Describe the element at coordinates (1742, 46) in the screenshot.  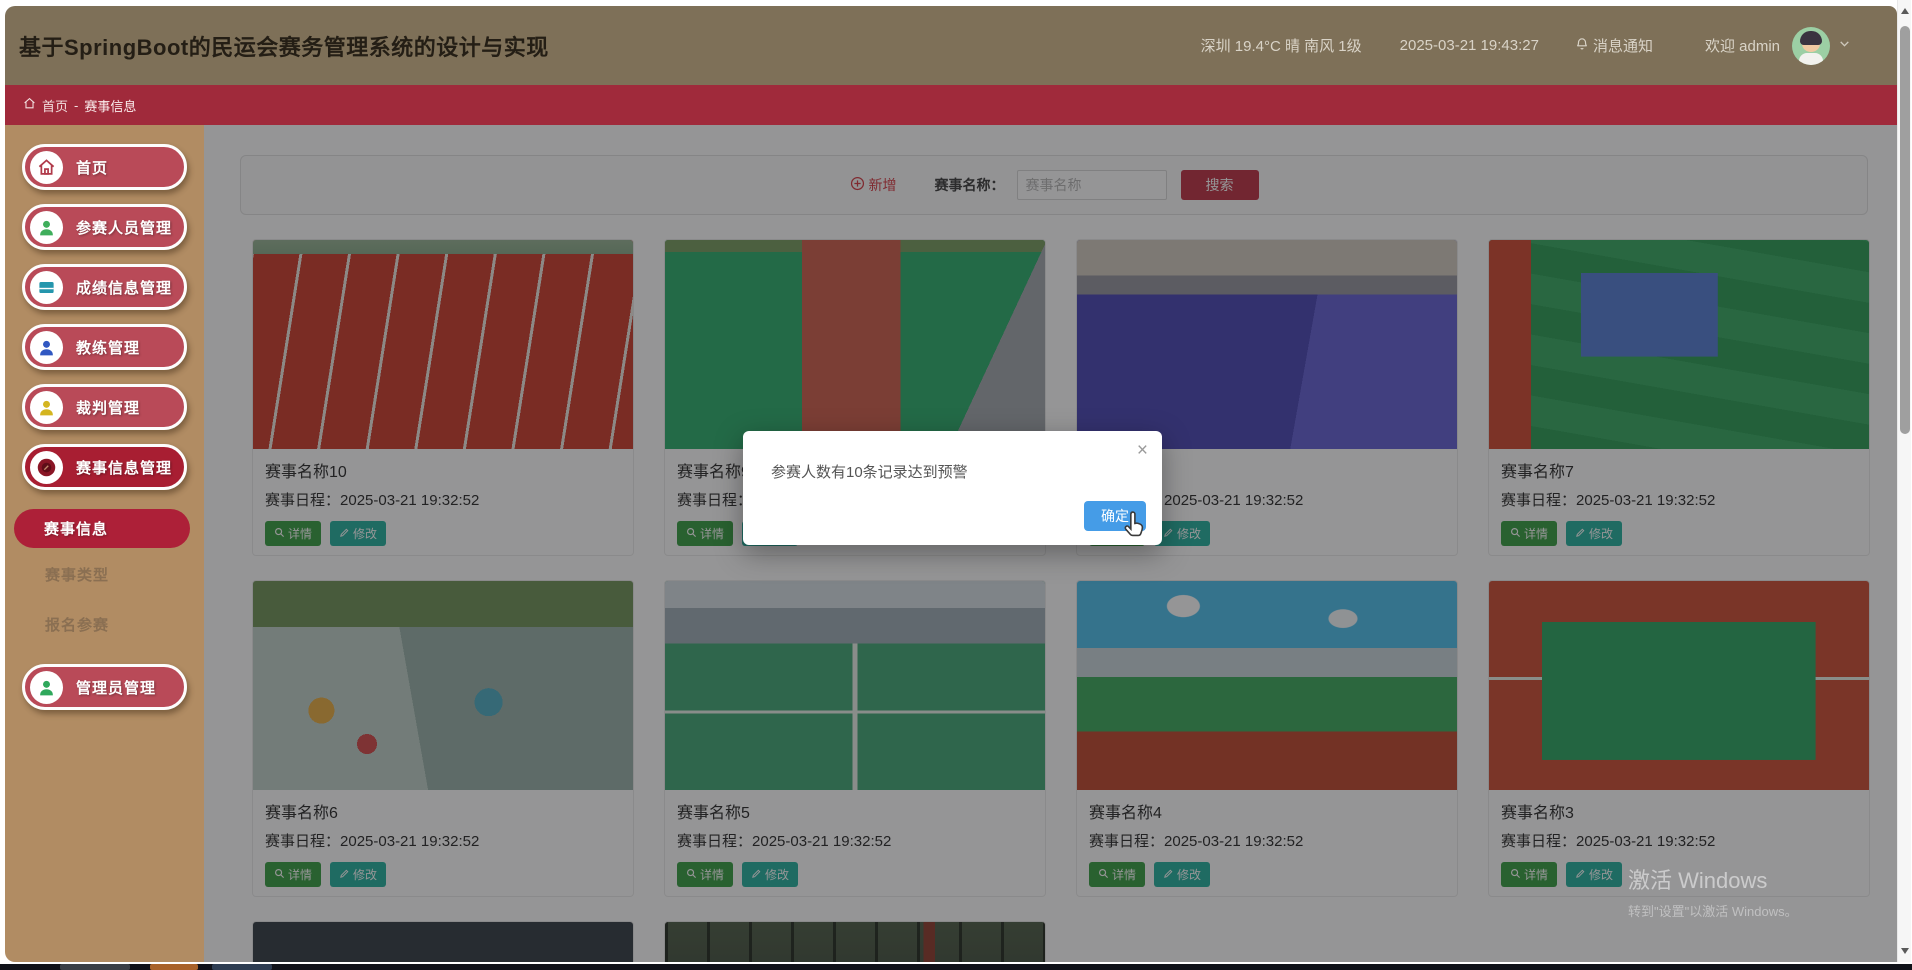
I see `welcome-text: 欢迎 admin` at that location.